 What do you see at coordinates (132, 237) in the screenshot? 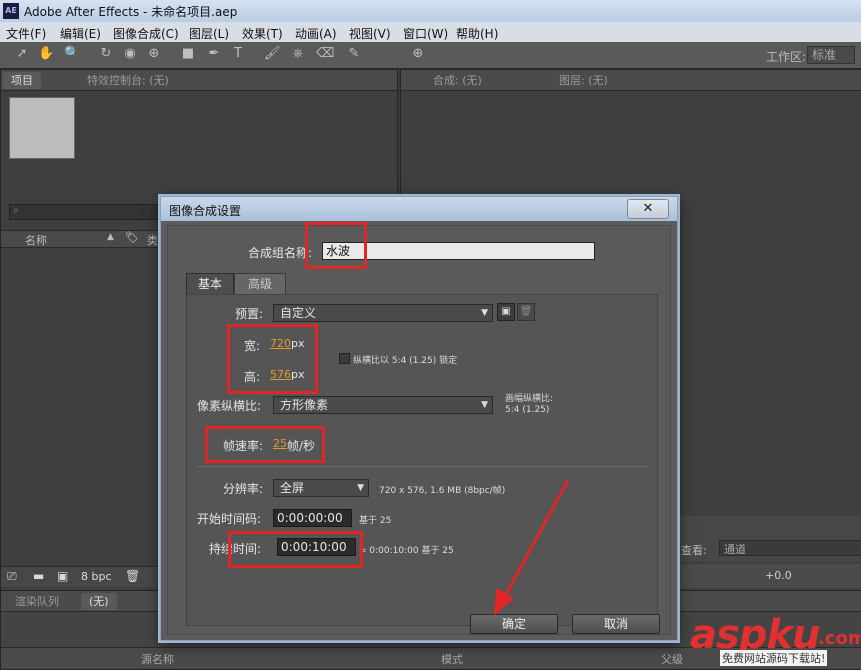
I see `label-tag-icon: 🏷` at bounding box center [132, 237].